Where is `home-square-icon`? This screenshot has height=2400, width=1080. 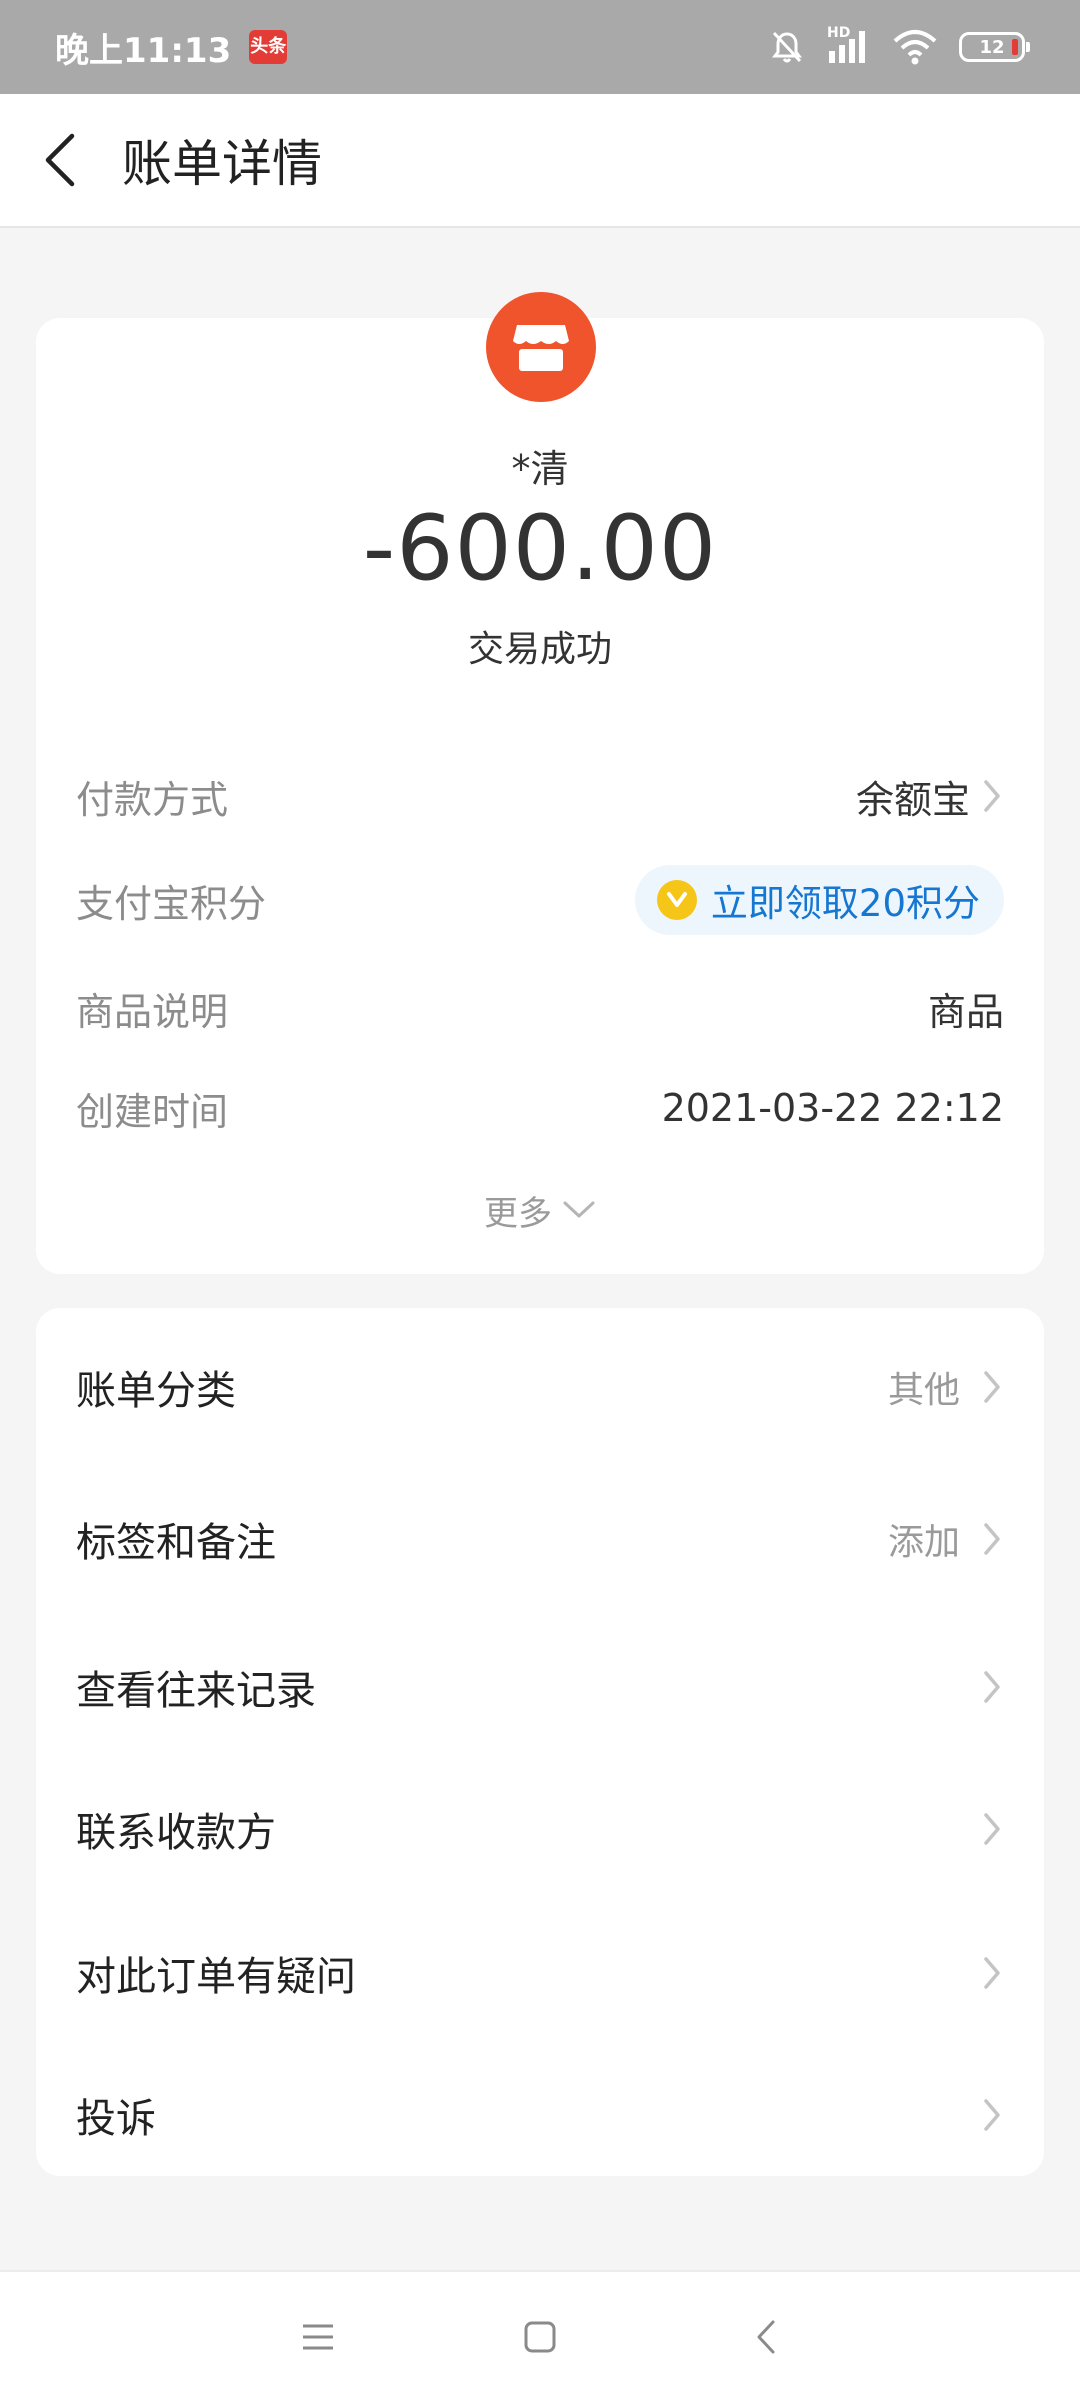 home-square-icon is located at coordinates (540, 2337).